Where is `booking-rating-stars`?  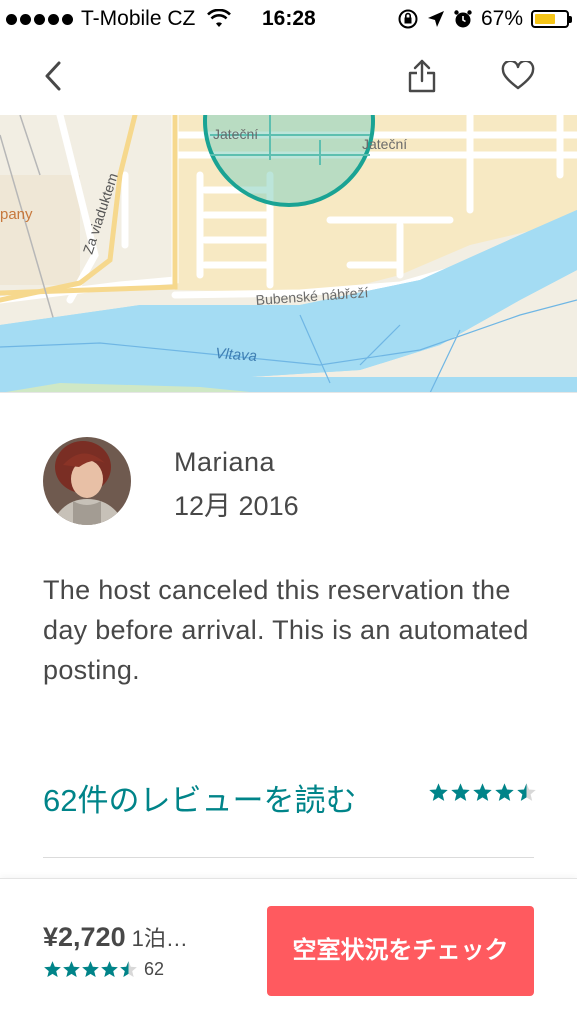
booking-rating-stars is located at coordinates (90, 969).